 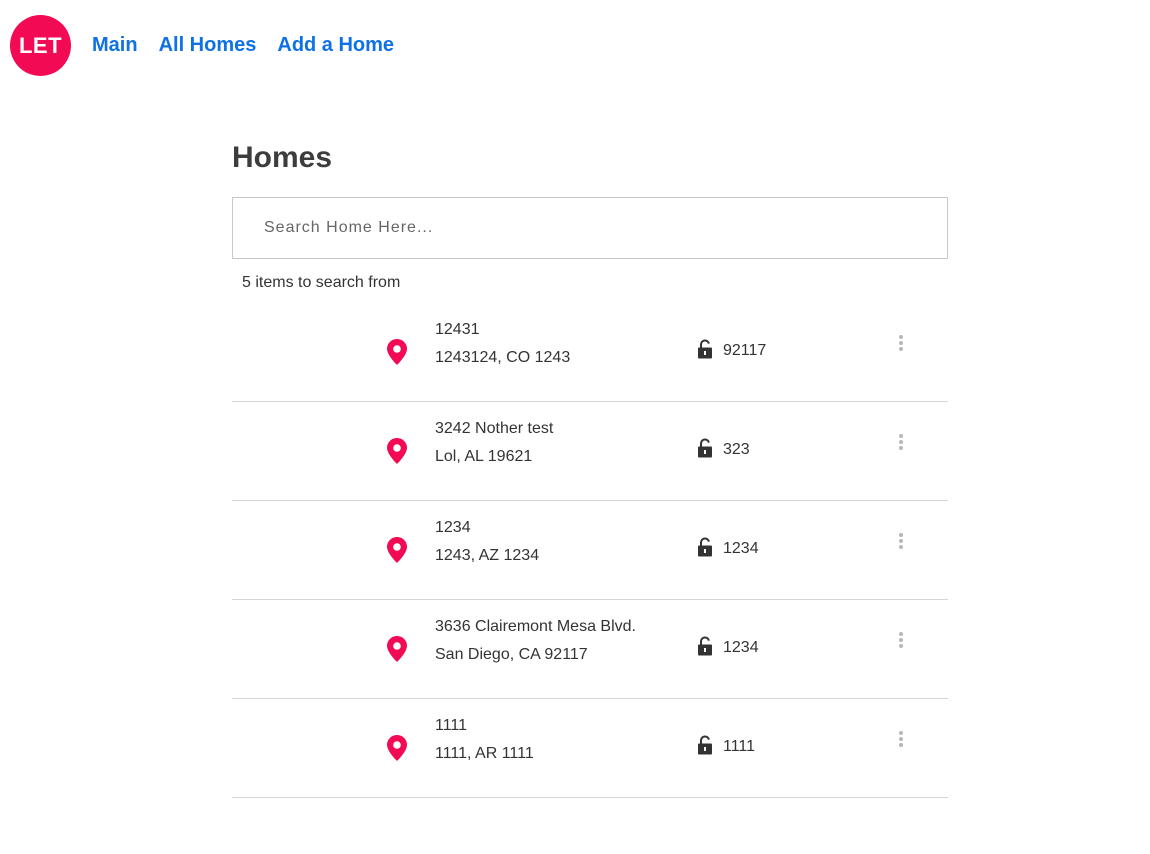 I want to click on top-nav: LET Main All Homes Add a Home, so click(x=202, y=45).